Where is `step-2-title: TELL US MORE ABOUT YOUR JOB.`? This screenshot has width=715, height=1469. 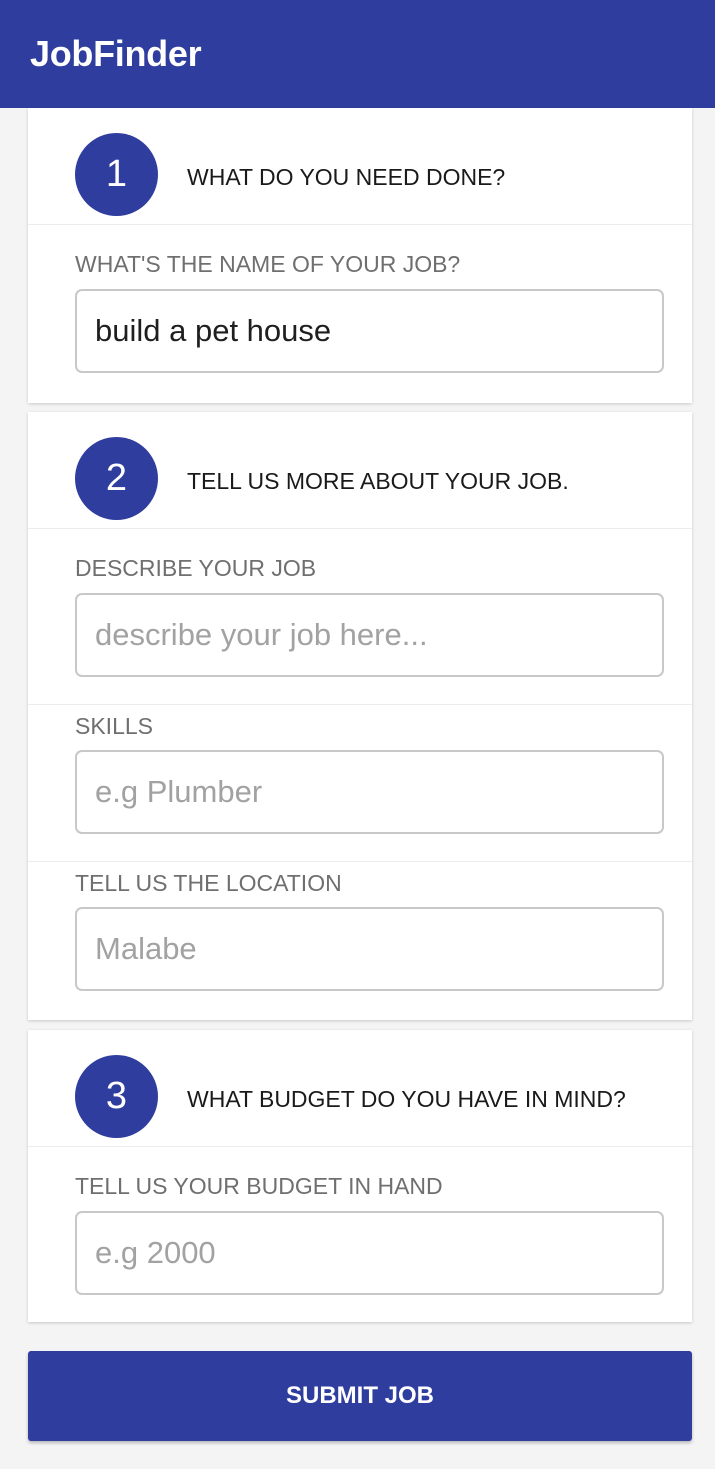
step-2-title: TELL US MORE ABOUT YOUR JOB. is located at coordinates (378, 481).